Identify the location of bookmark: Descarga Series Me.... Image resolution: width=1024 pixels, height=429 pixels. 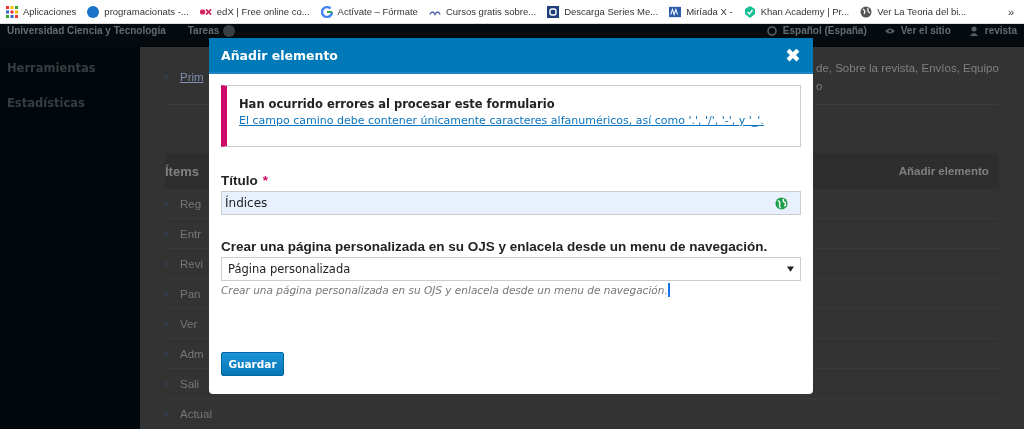
(603, 11).